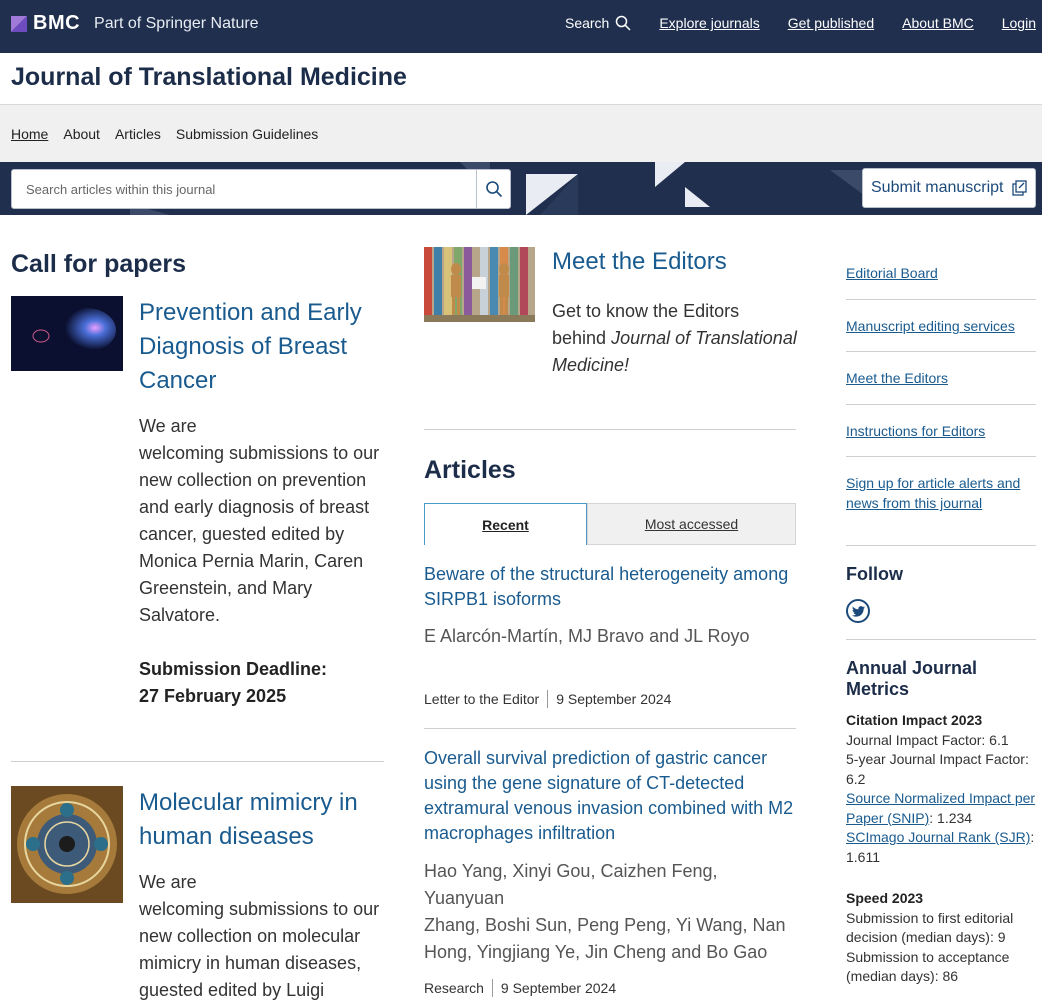 This screenshot has width=1042, height=1004. What do you see at coordinates (709, 23) in the screenshot?
I see `nav-explore-journals: Explore journals` at bounding box center [709, 23].